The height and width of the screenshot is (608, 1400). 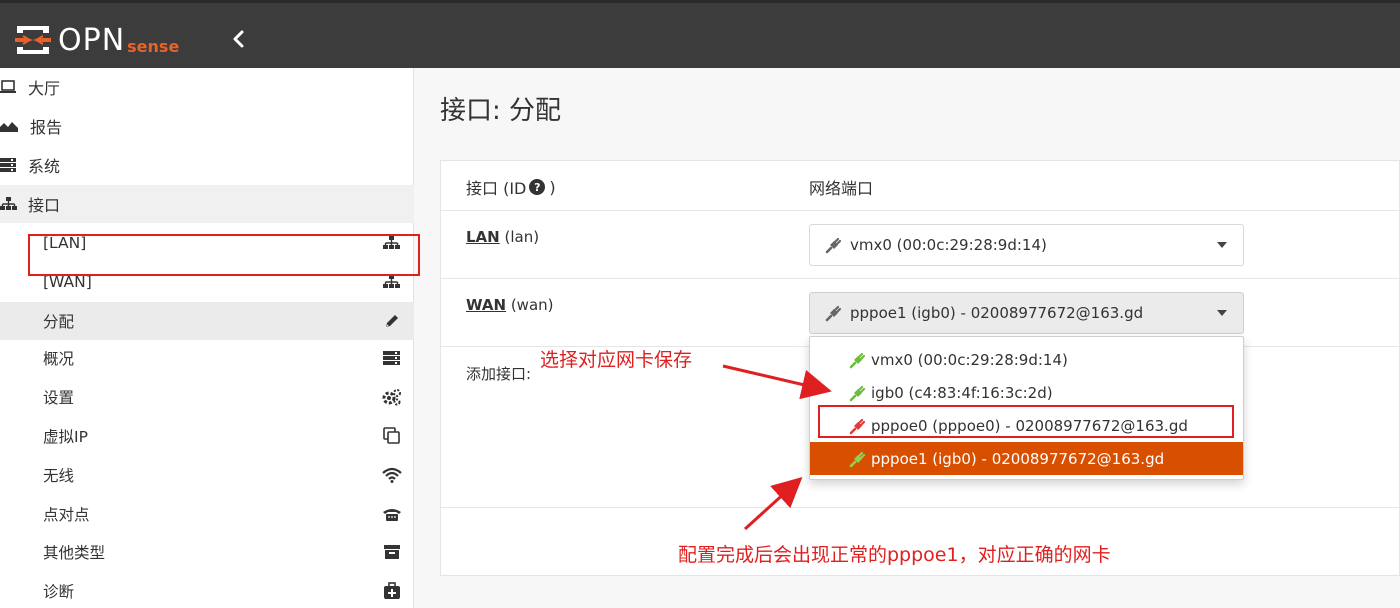 I want to click on dropdown-option-label: pppoe1 (igb0) - 02008977672@163.gd, so click(x=1018, y=458).